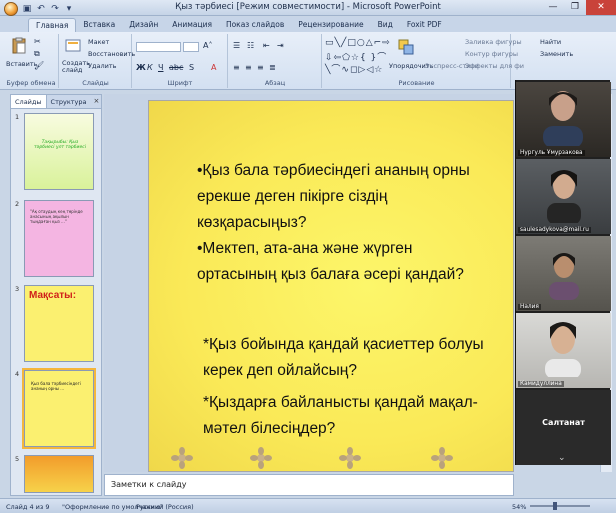 The height and width of the screenshot is (513, 616). What do you see at coordinates (560, 506) in the screenshot?
I see `zoom-slider` at bounding box center [560, 506].